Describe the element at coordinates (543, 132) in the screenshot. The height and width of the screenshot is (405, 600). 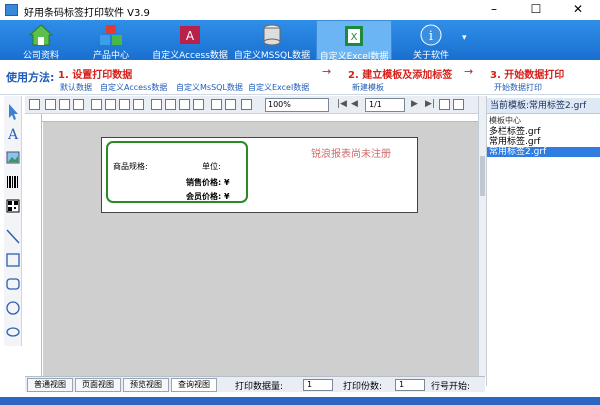
I see `list-item: 多栏标签.grf` at that location.